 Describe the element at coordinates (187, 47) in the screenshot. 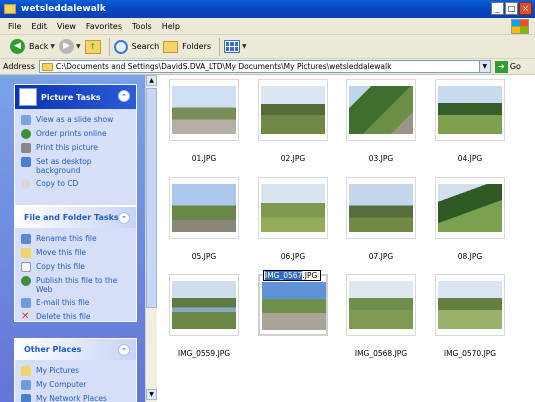

I see `folders-button: Folders` at that location.